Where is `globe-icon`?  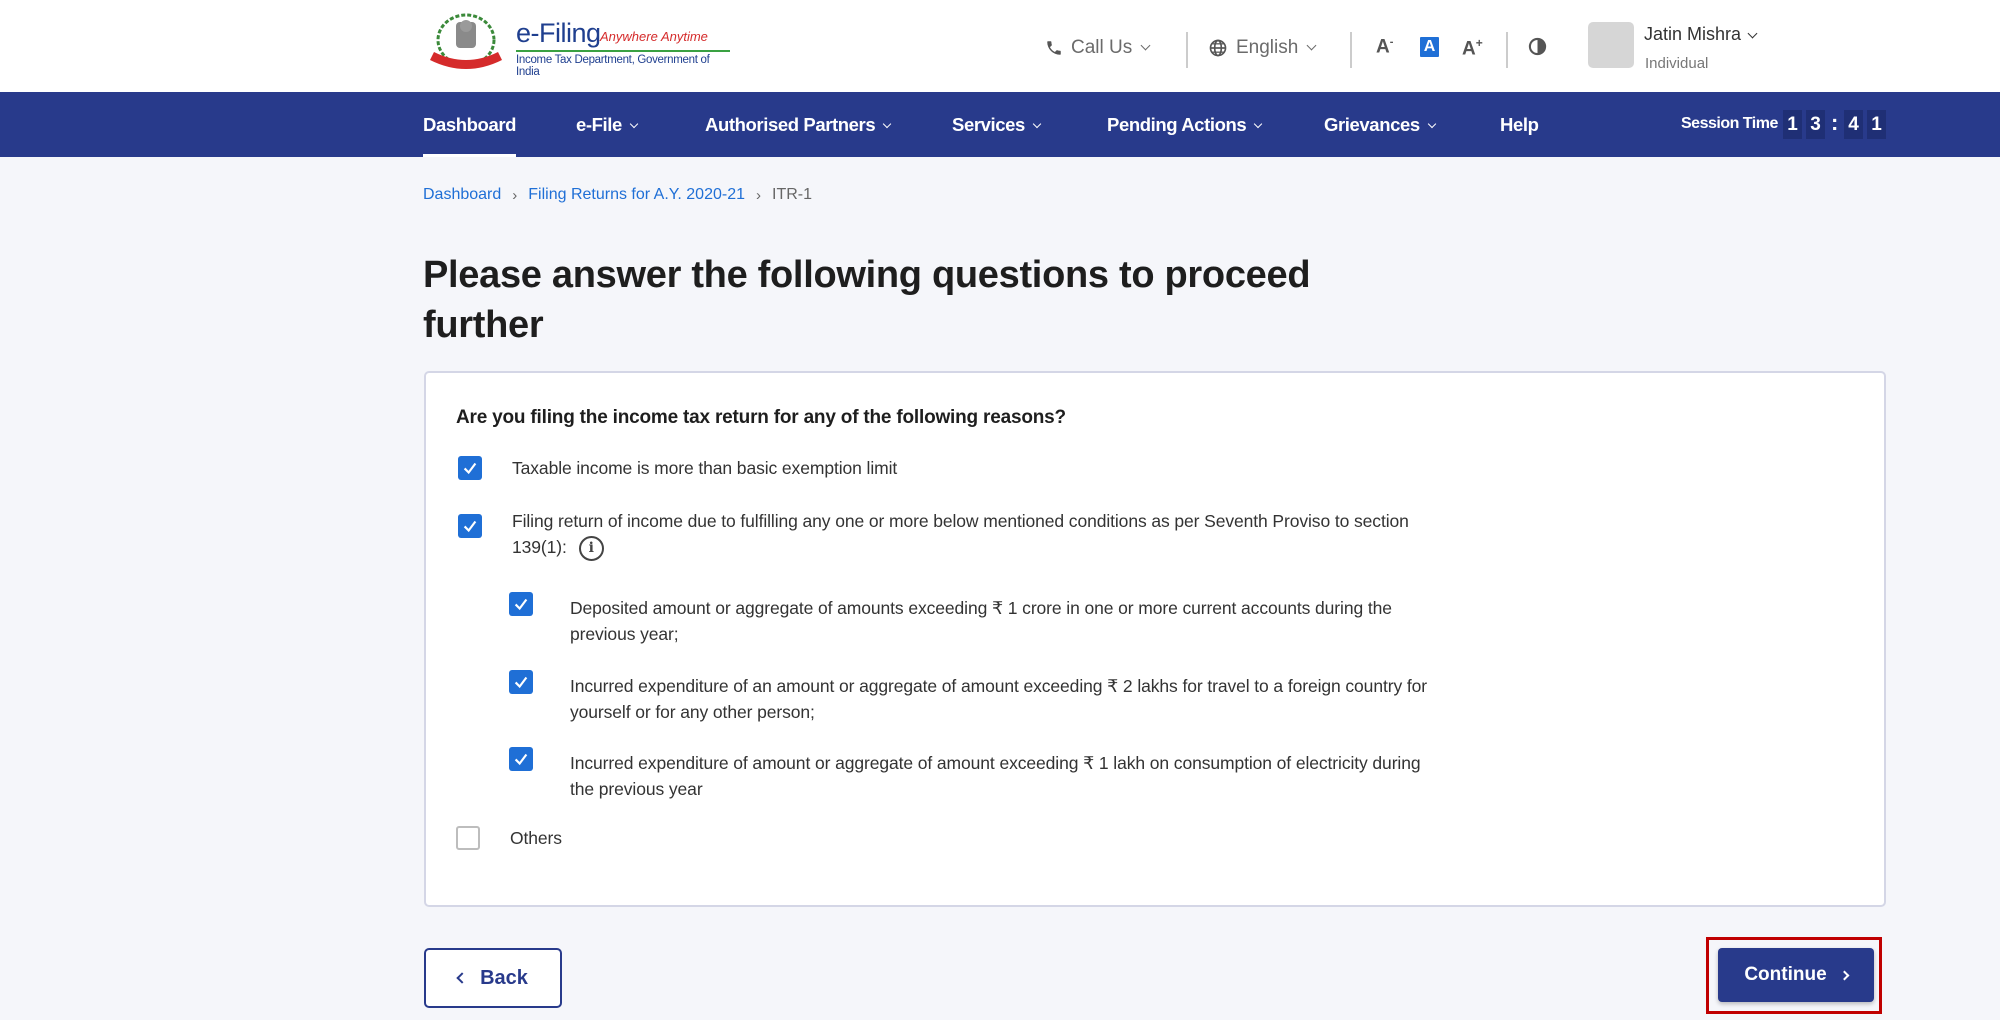 globe-icon is located at coordinates (1218, 48).